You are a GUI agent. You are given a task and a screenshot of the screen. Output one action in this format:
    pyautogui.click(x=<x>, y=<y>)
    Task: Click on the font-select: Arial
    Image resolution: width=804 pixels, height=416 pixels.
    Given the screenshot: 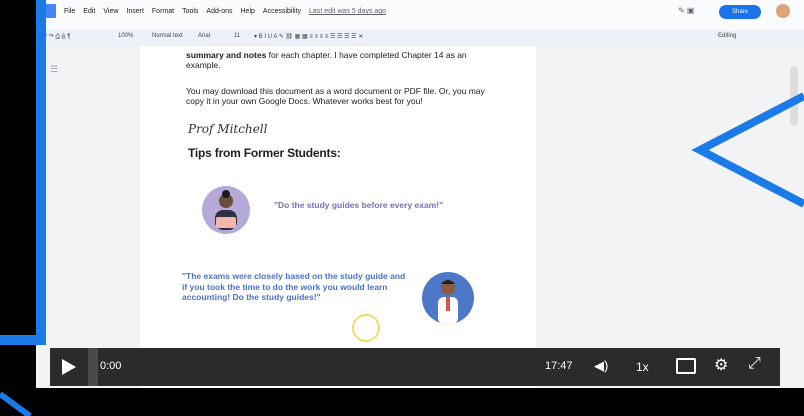 What is the action you would take?
    pyautogui.click(x=204, y=36)
    